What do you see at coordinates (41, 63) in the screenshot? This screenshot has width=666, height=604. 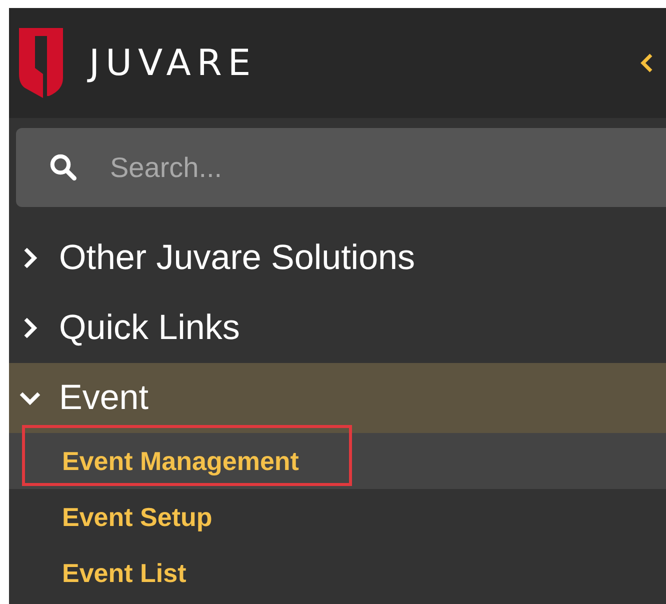 I see `shield-logo-icon` at bounding box center [41, 63].